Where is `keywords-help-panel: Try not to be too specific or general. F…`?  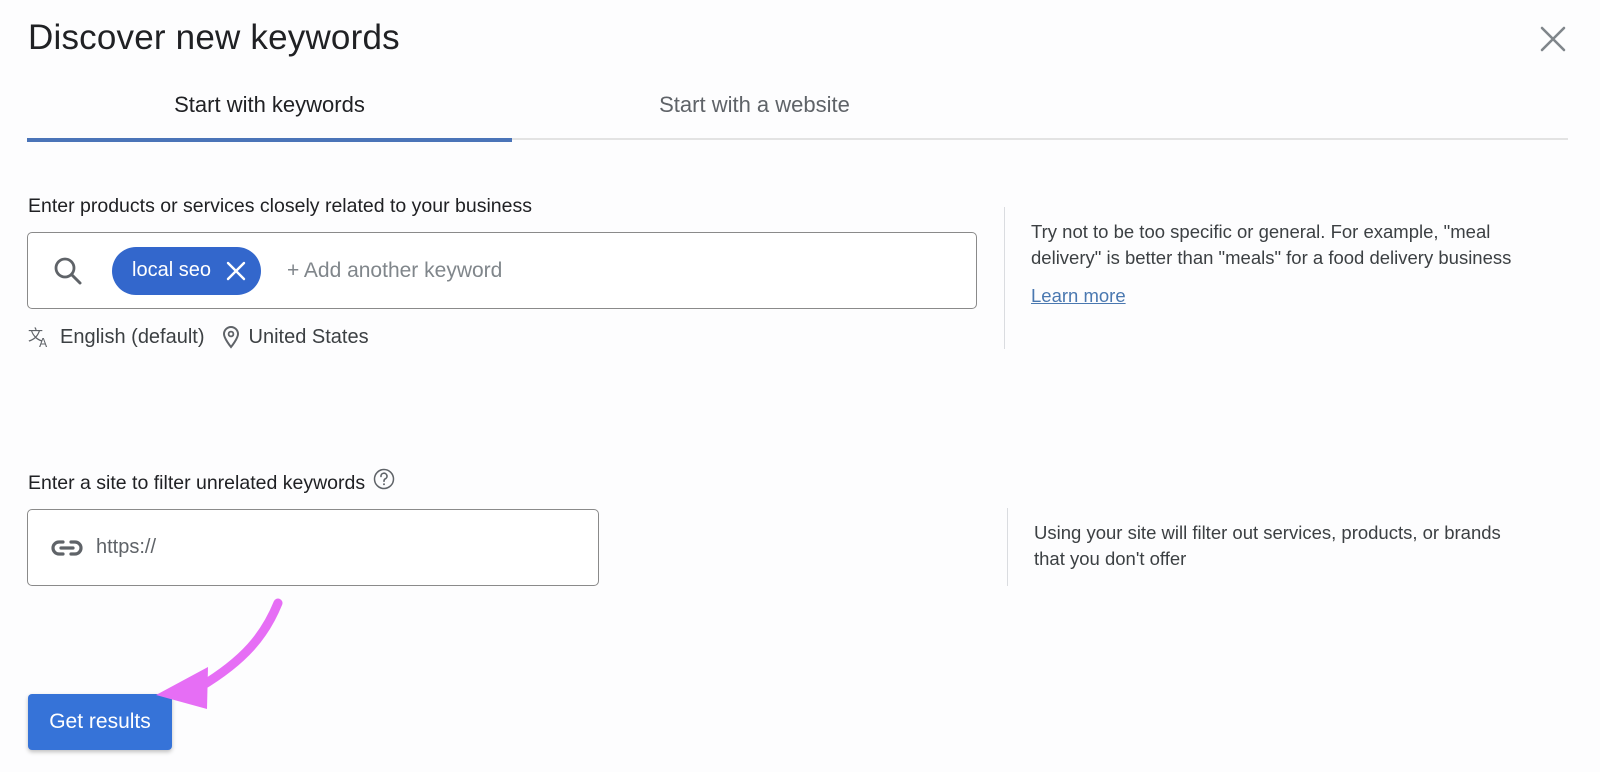 keywords-help-panel: Try not to be too specific or general. F… is located at coordinates (1284, 278).